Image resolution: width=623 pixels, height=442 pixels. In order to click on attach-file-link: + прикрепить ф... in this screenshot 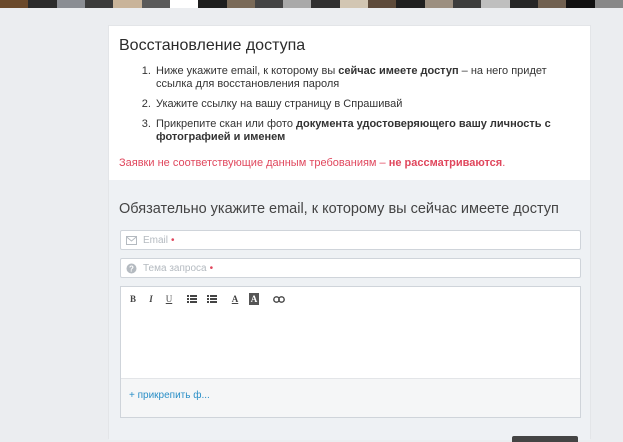, I will do `click(169, 395)`.